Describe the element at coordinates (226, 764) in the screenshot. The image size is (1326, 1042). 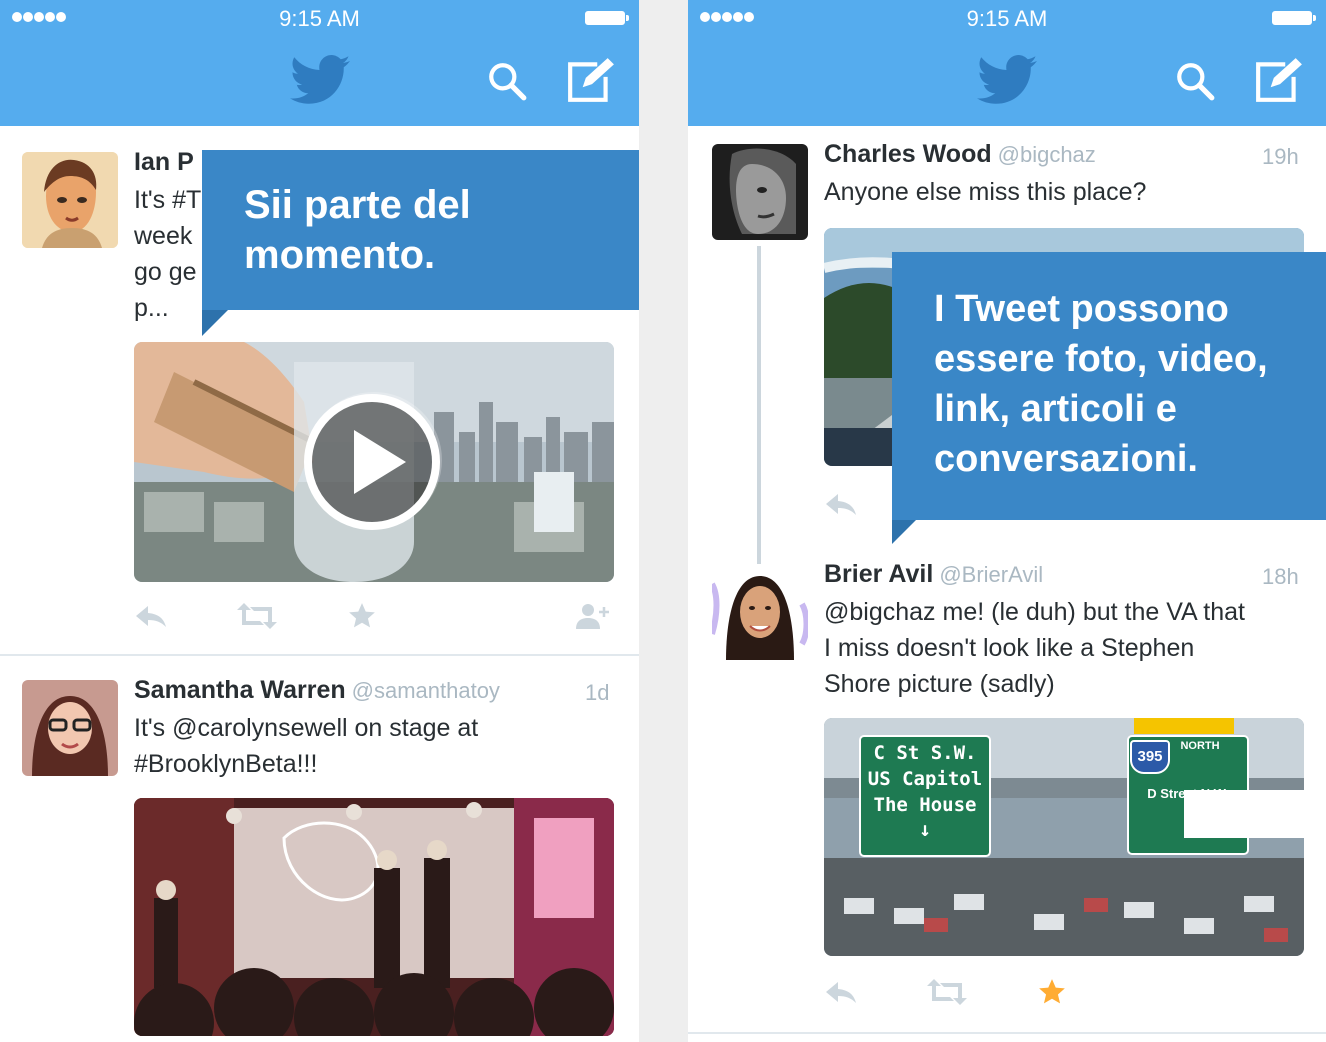
I see `tweet-text-line: #BrooklynBeta!!!` at that location.